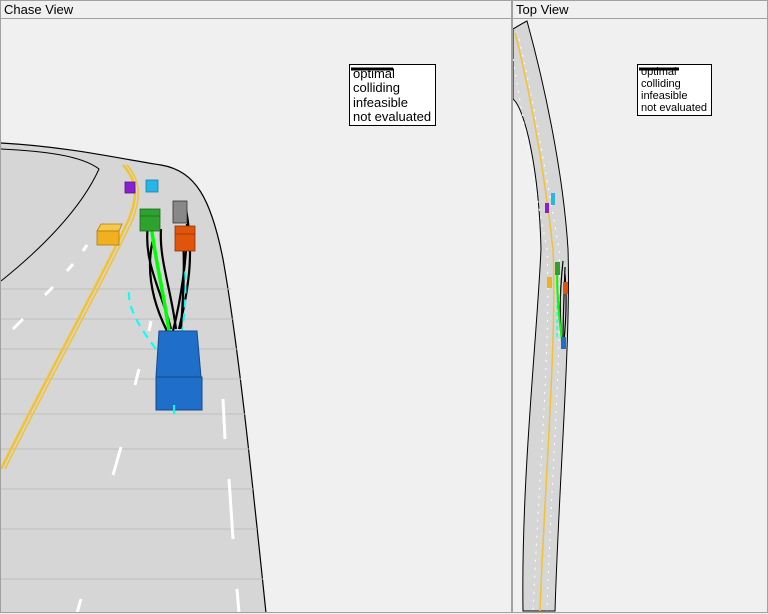 This screenshot has width=768, height=614. Describe the element at coordinates (557, 268) in the screenshot. I see `top-vehicle-green` at that location.